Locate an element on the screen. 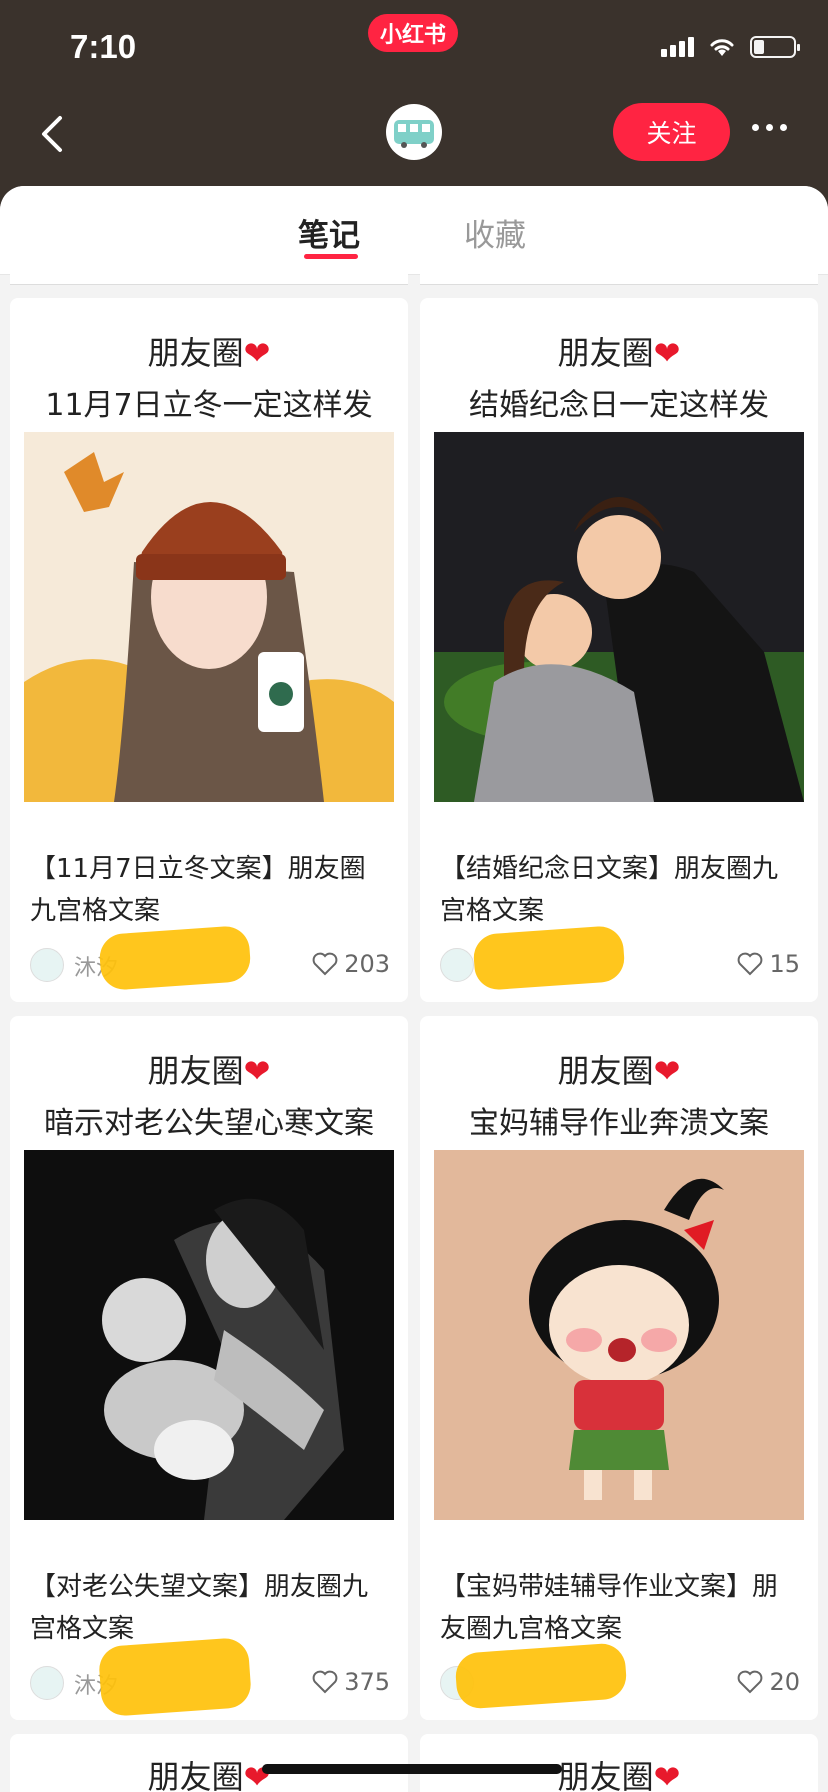 The height and width of the screenshot is (1792, 828). nav-bar: 关注 is located at coordinates (414, 143).